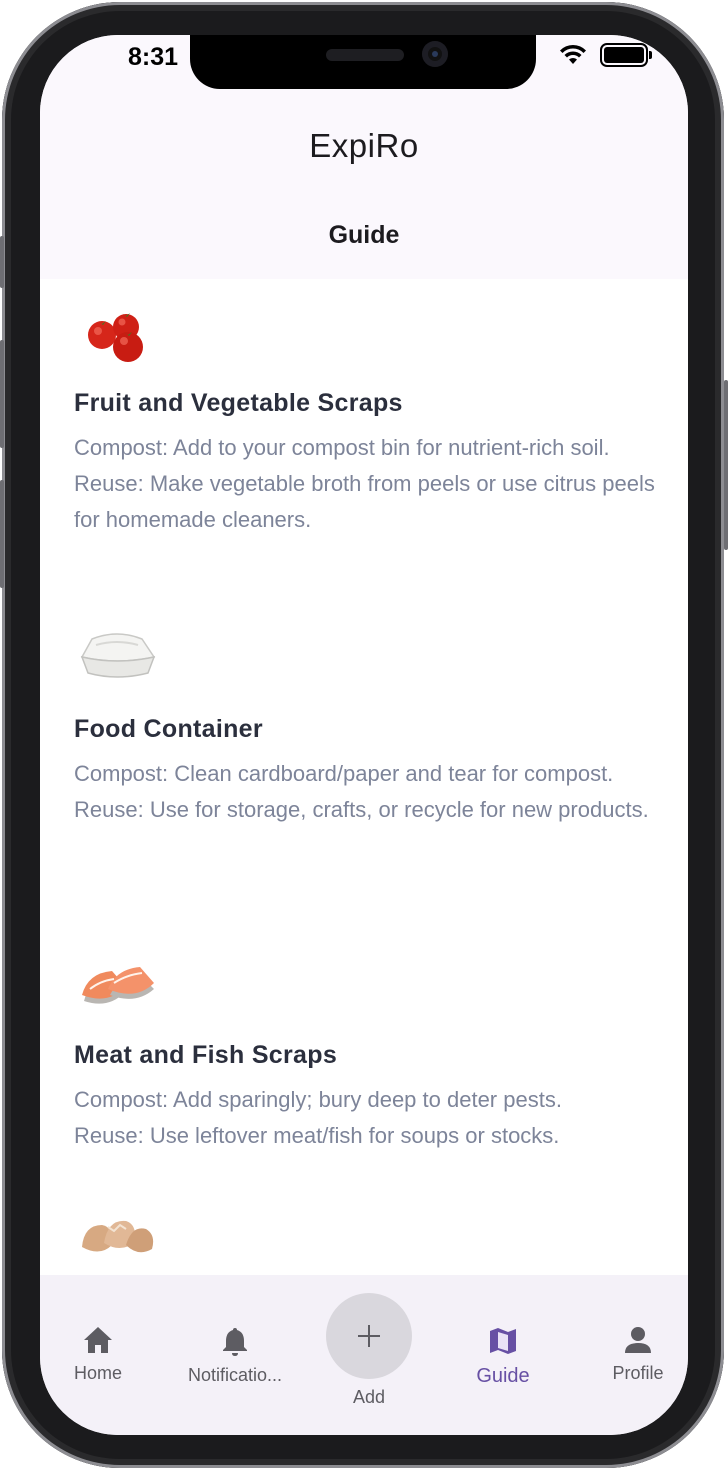 The height and width of the screenshot is (1471, 728). What do you see at coordinates (2, 262) in the screenshot?
I see `mute-switch` at bounding box center [2, 262].